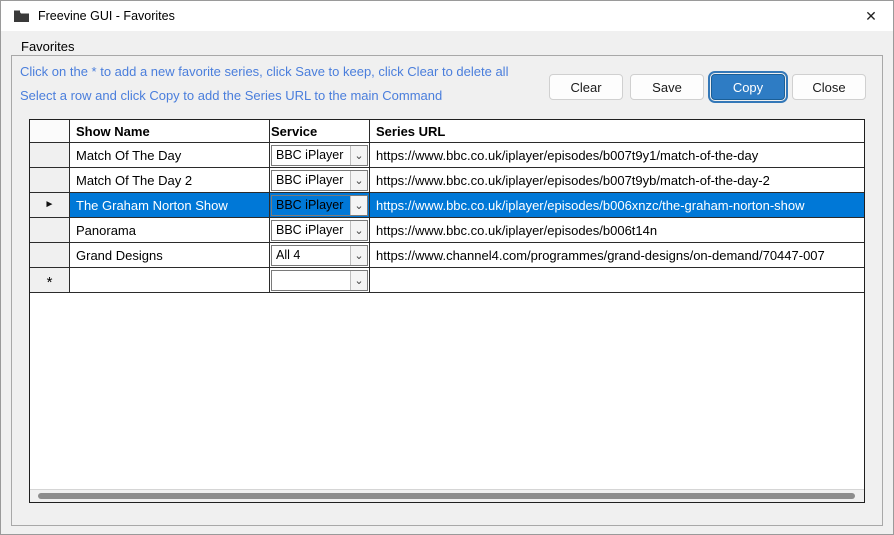  Describe the element at coordinates (48, 46) in the screenshot. I see `groupbox-label: Favorites` at that location.